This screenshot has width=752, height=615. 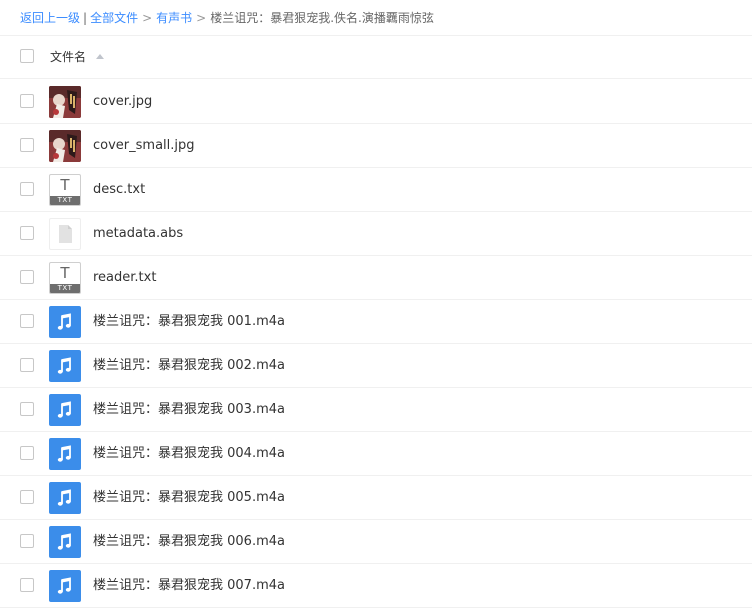 What do you see at coordinates (27, 56) in the screenshot?
I see `select-all-checkbox` at bounding box center [27, 56].